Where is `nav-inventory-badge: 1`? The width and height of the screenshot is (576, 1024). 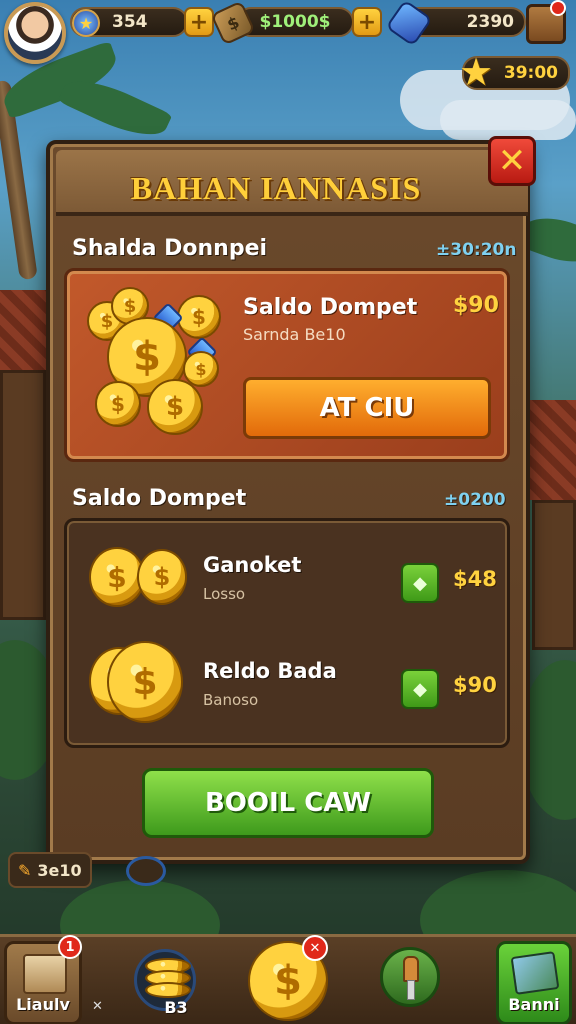
nav-inventory-badge: 1 is located at coordinates (70, 947).